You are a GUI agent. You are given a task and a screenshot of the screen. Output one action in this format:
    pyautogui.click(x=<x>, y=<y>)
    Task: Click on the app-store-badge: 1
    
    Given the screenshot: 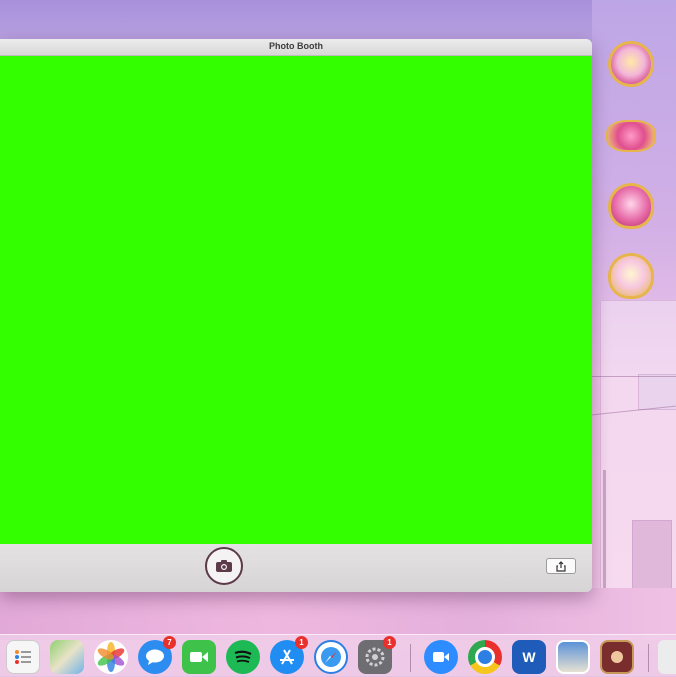 What is the action you would take?
    pyautogui.click(x=301, y=642)
    